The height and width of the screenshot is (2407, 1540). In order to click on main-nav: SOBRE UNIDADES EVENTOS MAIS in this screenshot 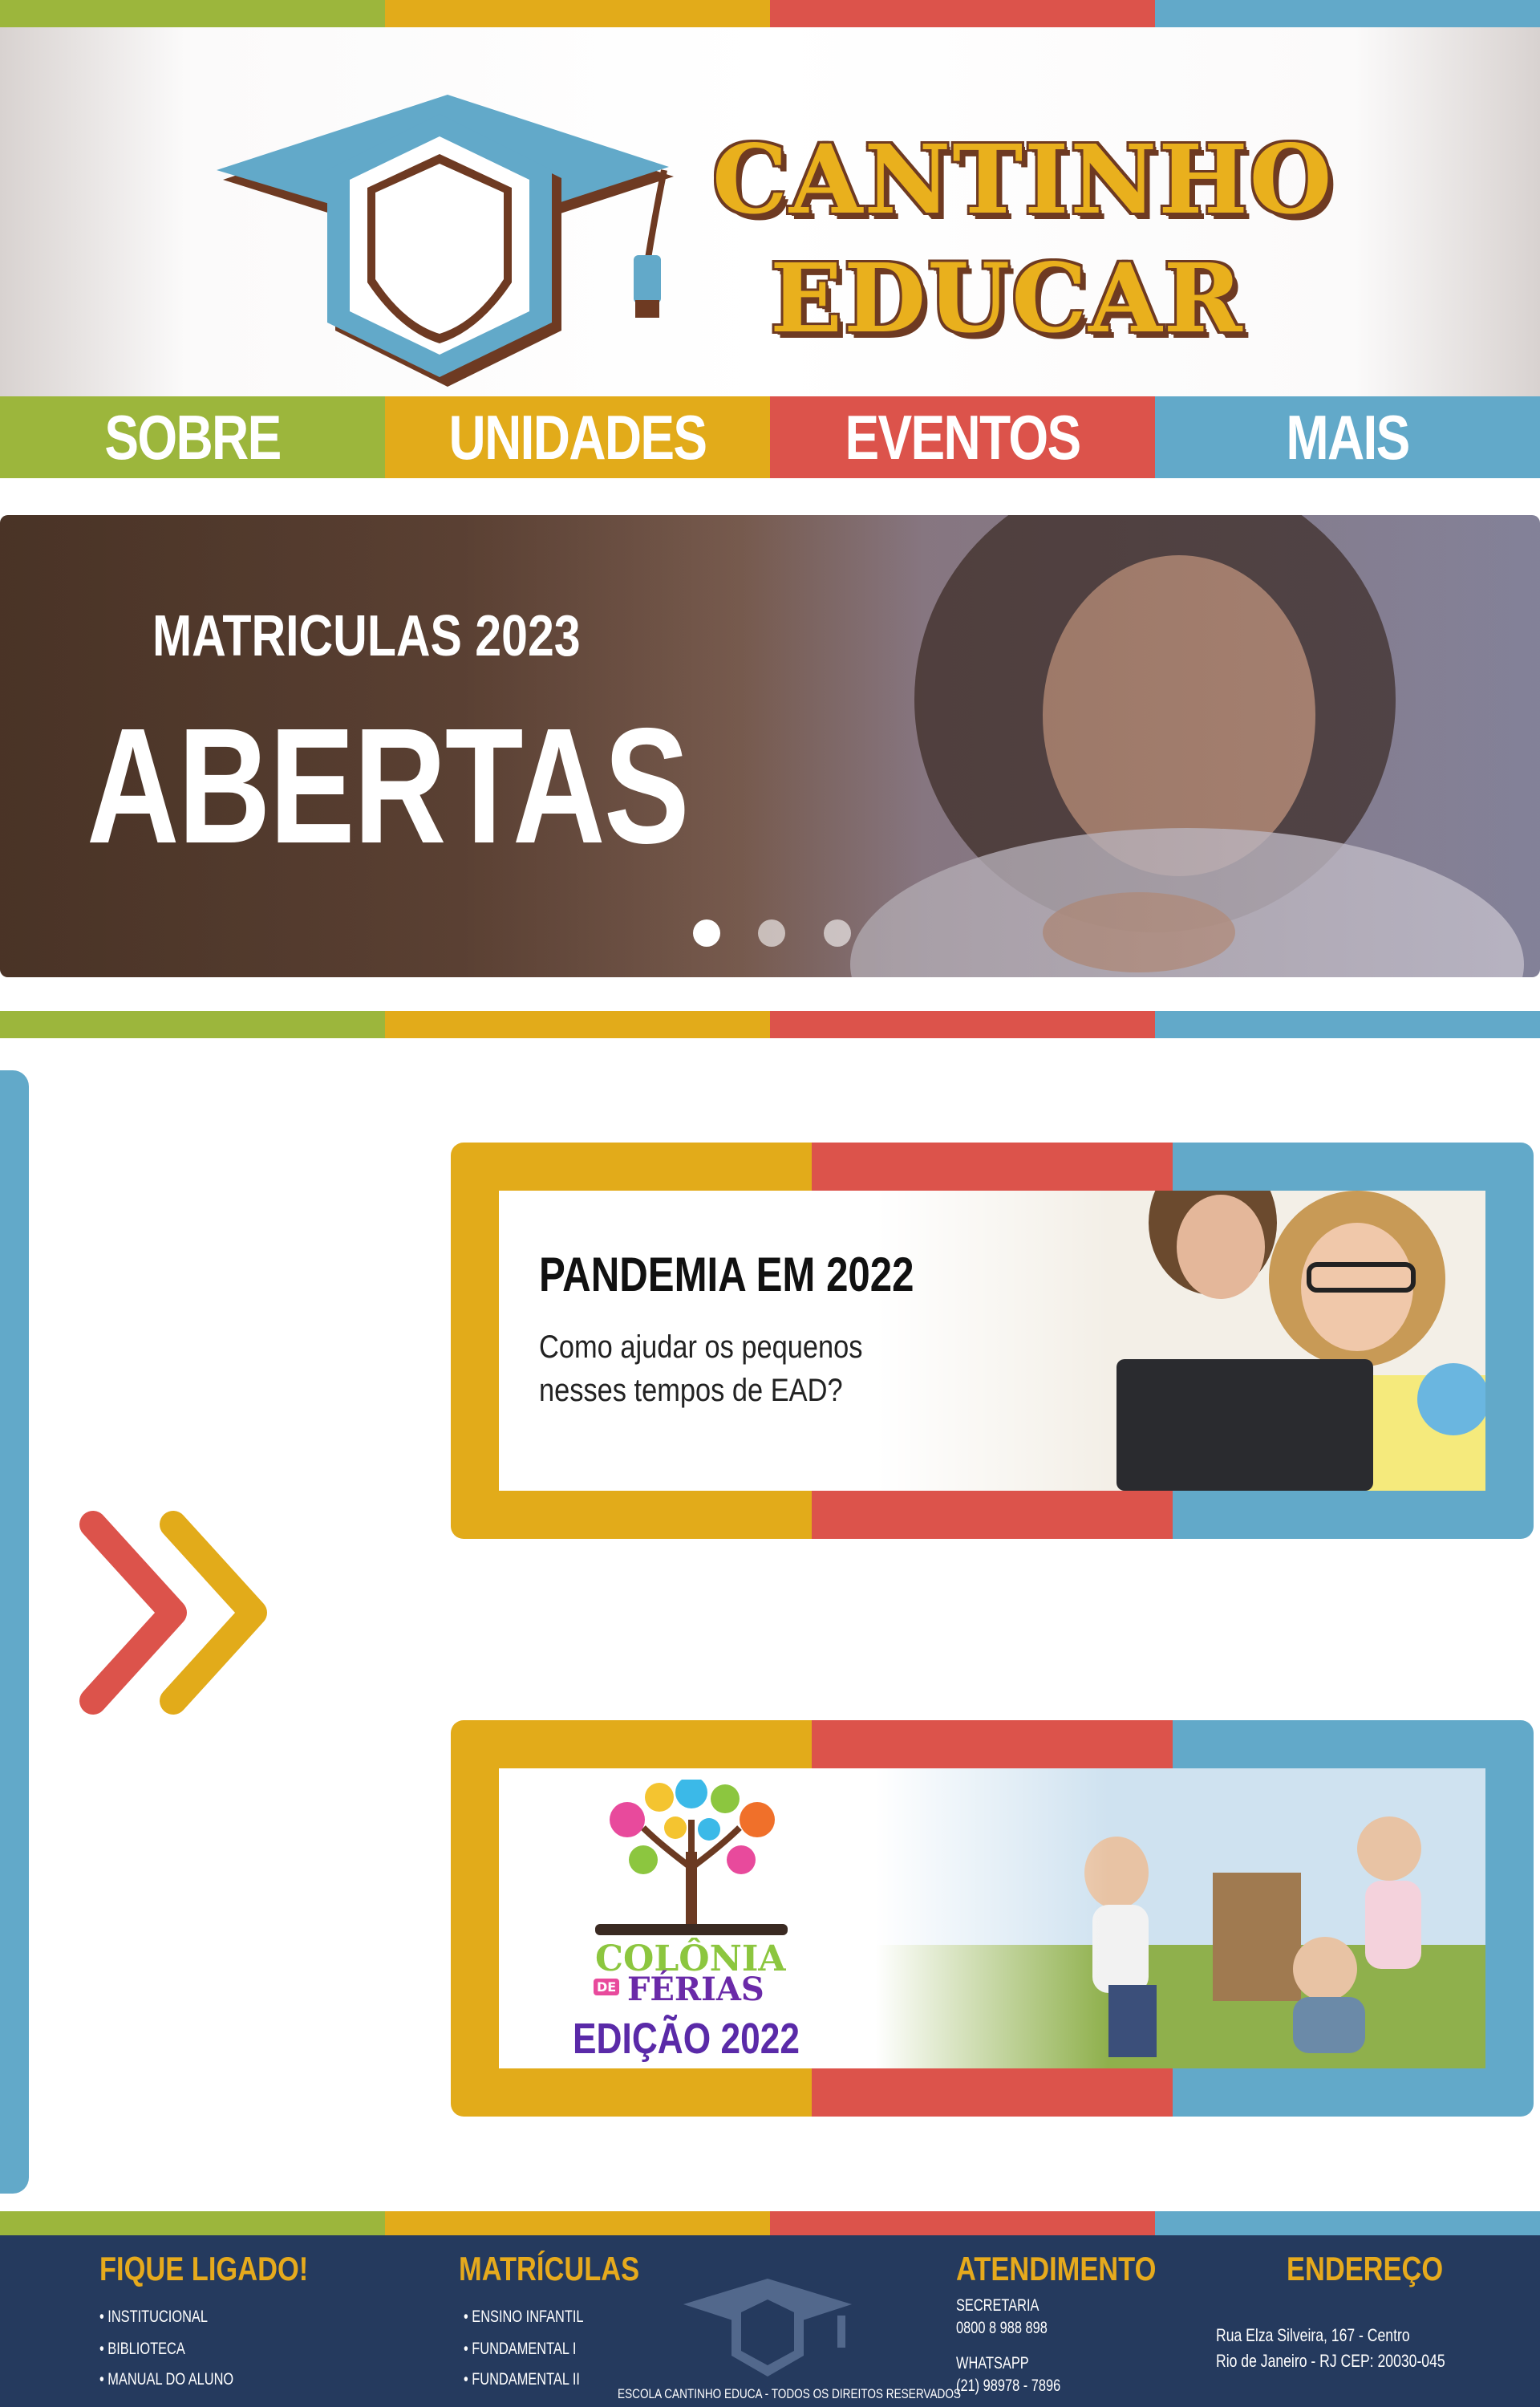, I will do `click(770, 437)`.